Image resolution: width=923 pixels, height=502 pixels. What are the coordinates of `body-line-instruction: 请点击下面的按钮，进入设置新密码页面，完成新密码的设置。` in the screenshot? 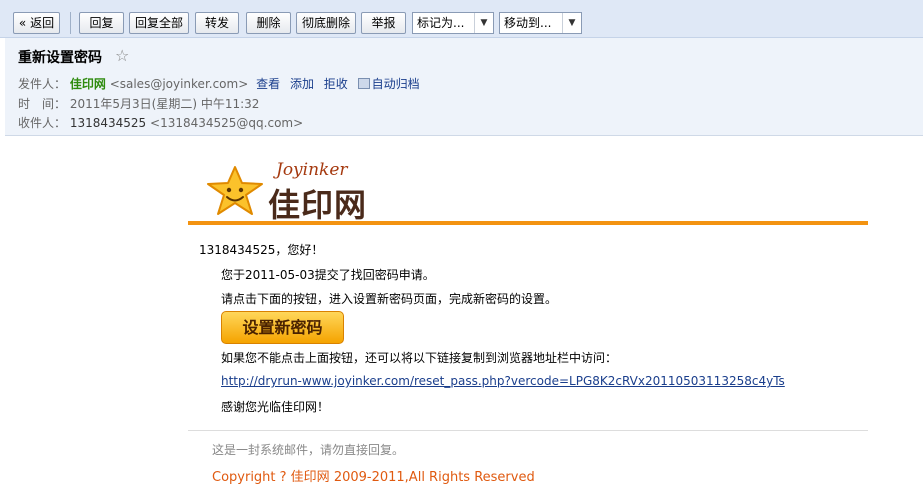 It's located at (389, 299).